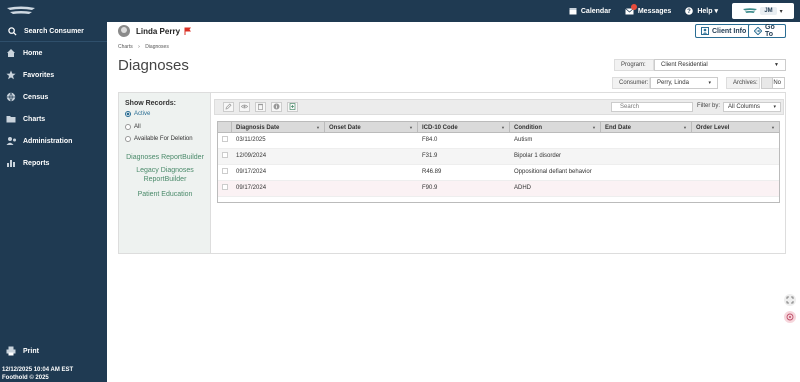 The image size is (800, 382). Describe the element at coordinates (777, 83) in the screenshot. I see `archives-value: No` at that location.